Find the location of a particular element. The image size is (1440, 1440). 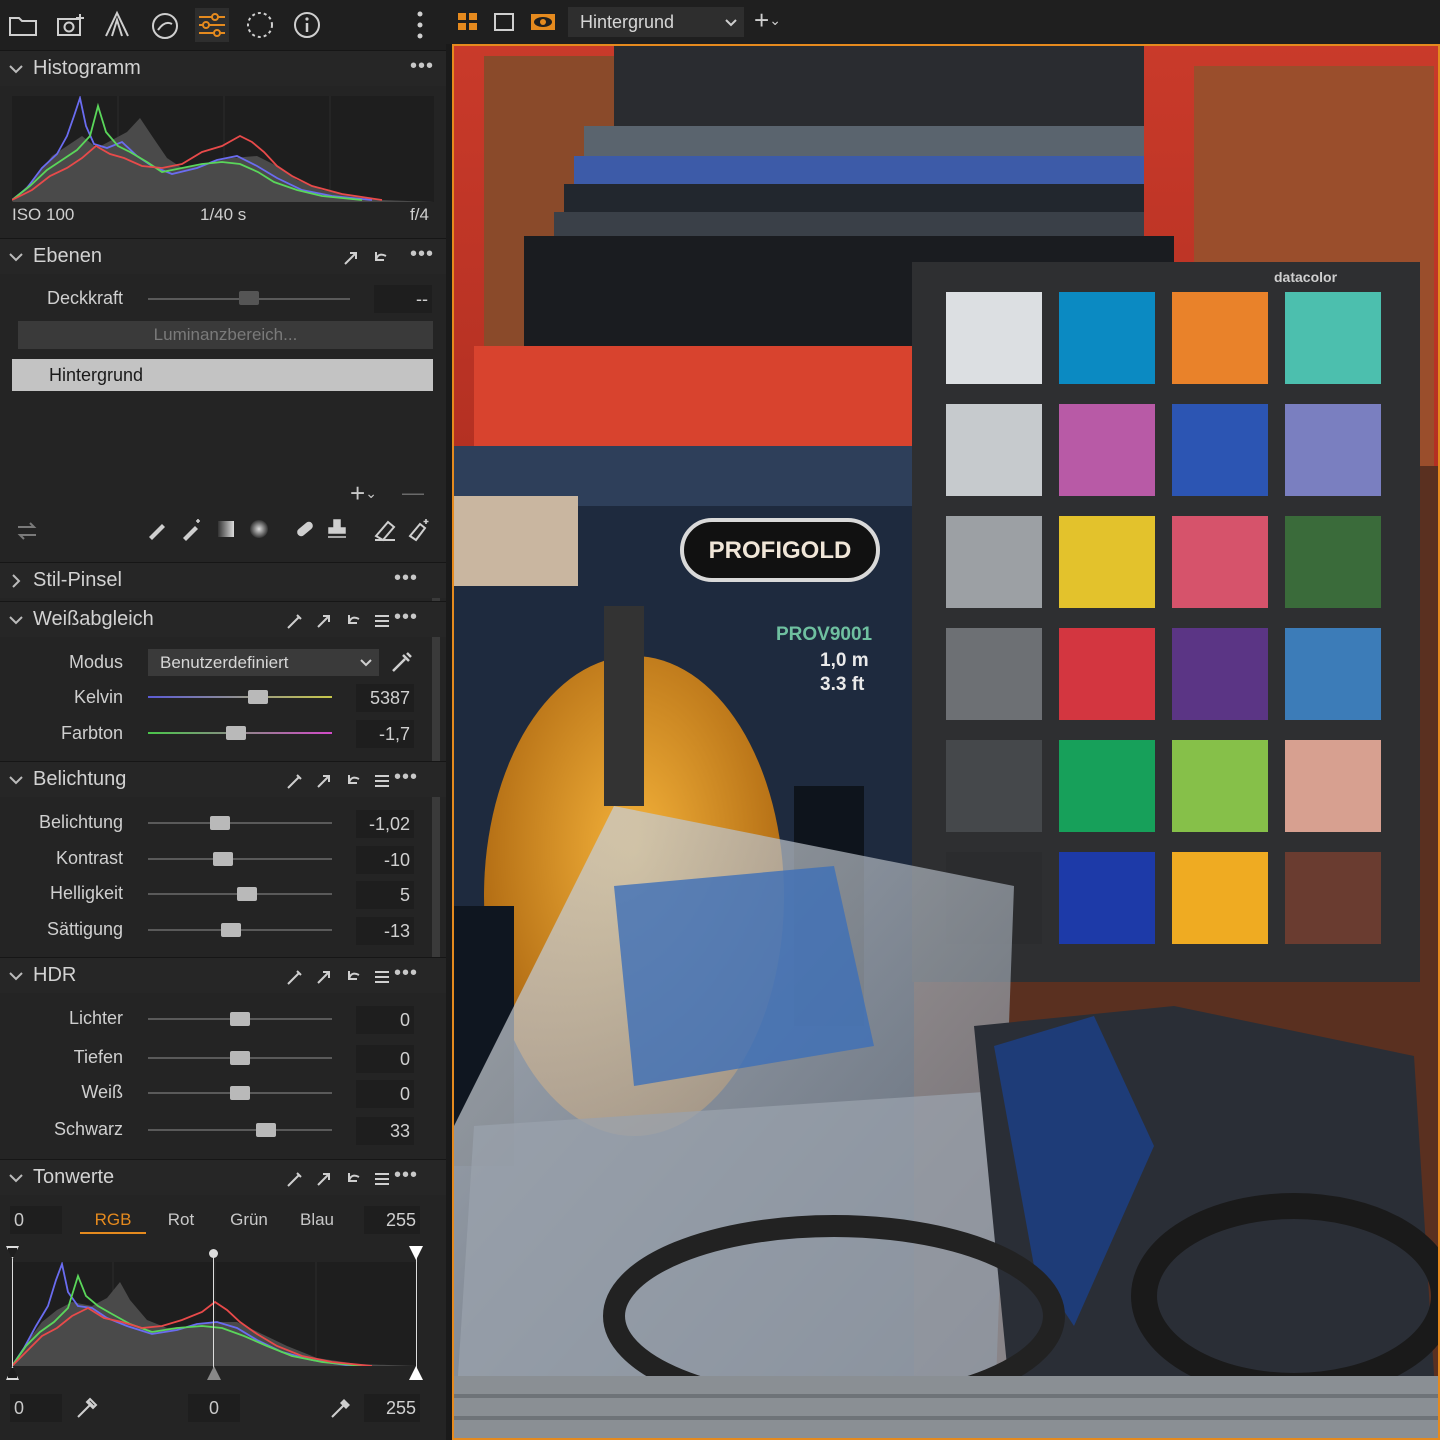

folder-icon is located at coordinates (23, 25).